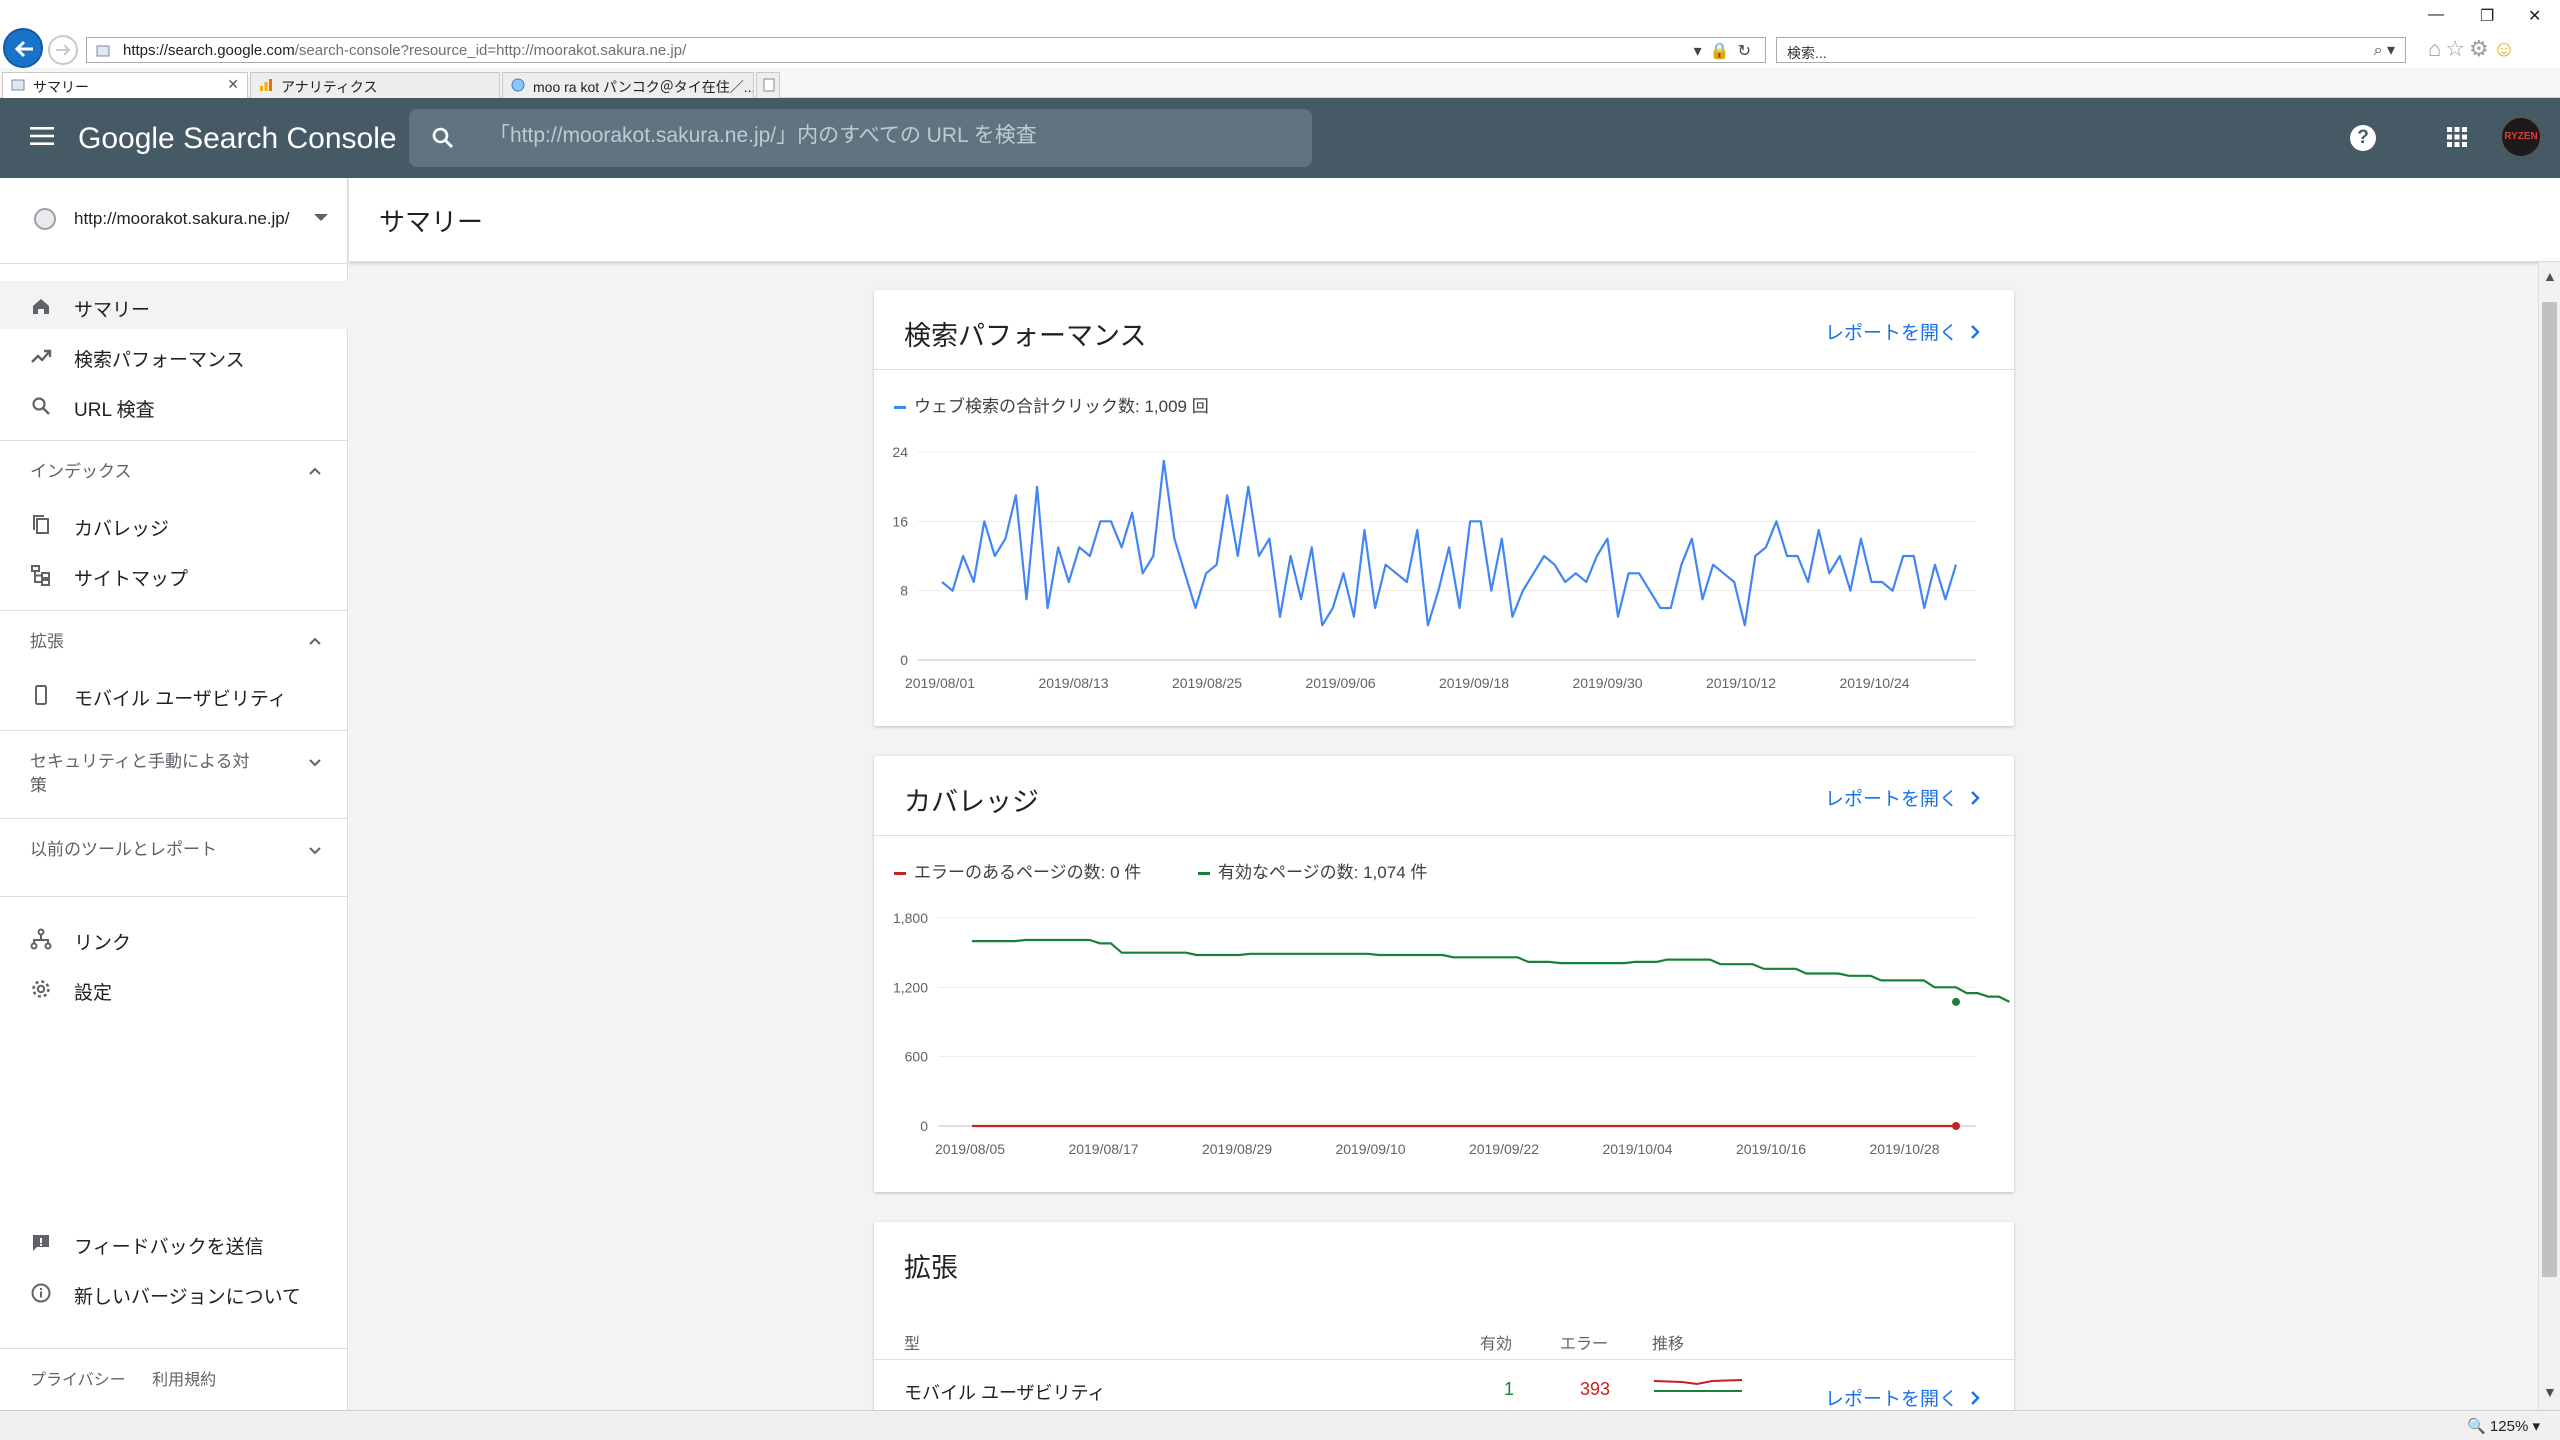  Describe the element at coordinates (40, 575) in the screenshot. I see `sitemap-icon` at that location.